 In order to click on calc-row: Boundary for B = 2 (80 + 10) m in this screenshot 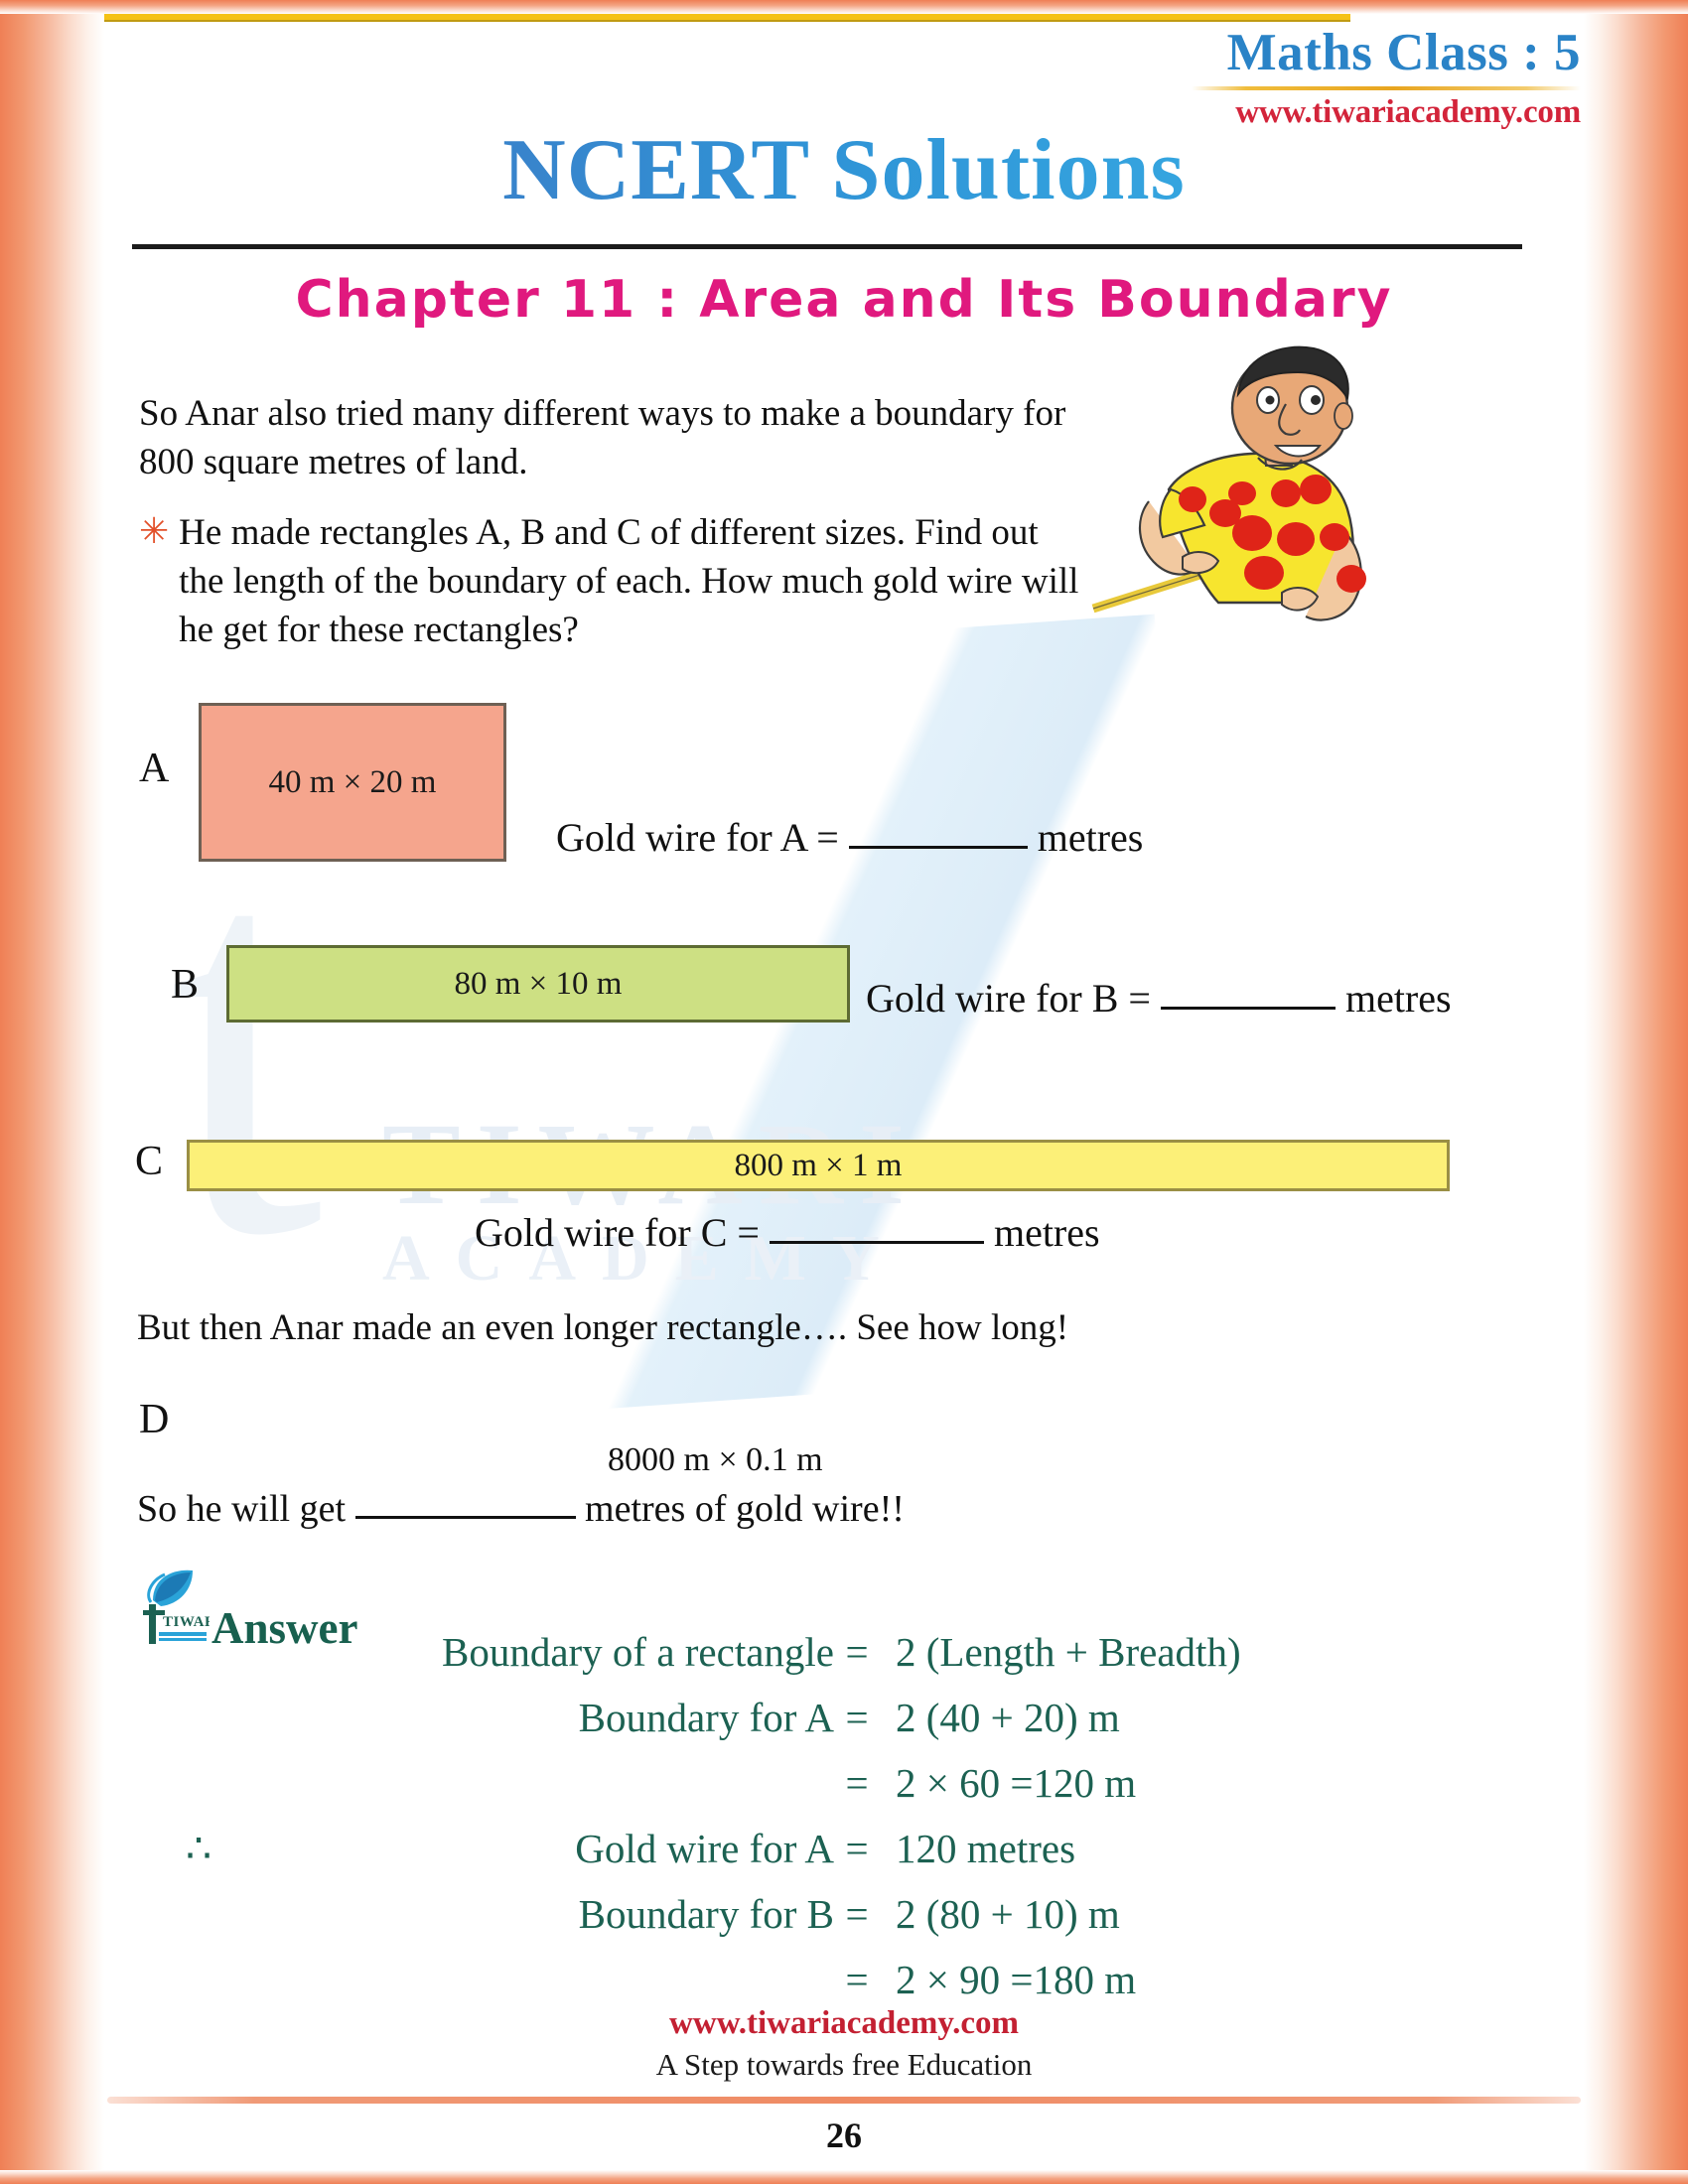, I will do `click(735, 1914)`.